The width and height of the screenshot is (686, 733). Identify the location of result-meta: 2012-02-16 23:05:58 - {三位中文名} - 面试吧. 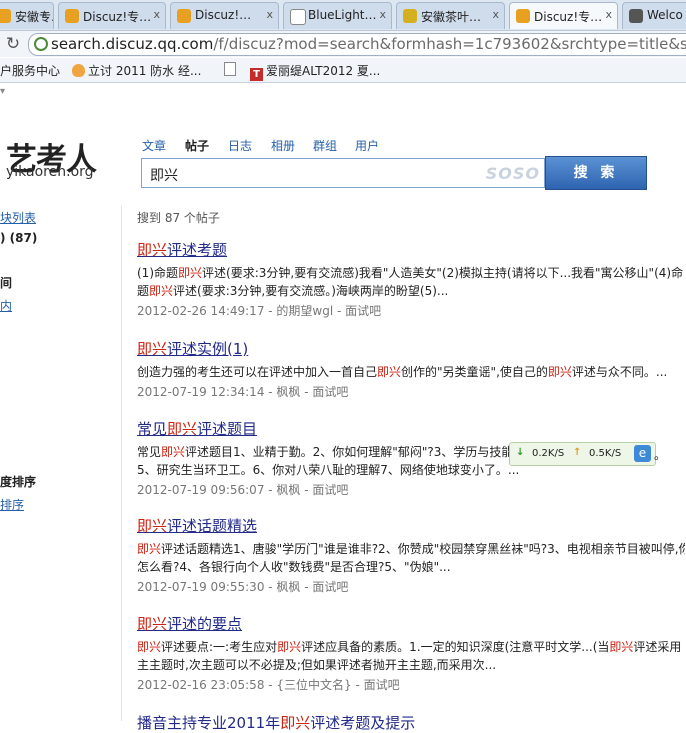
(268, 685).